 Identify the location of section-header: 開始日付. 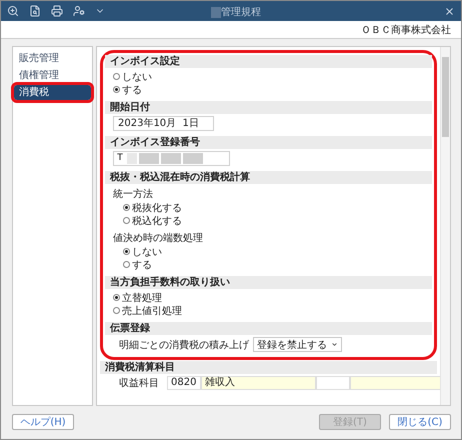
(268, 107).